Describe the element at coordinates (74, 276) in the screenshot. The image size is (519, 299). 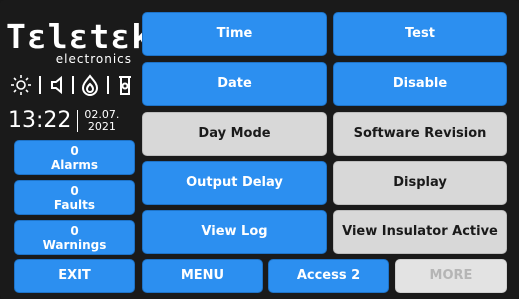
I see `exit-button: EXIT` at that location.